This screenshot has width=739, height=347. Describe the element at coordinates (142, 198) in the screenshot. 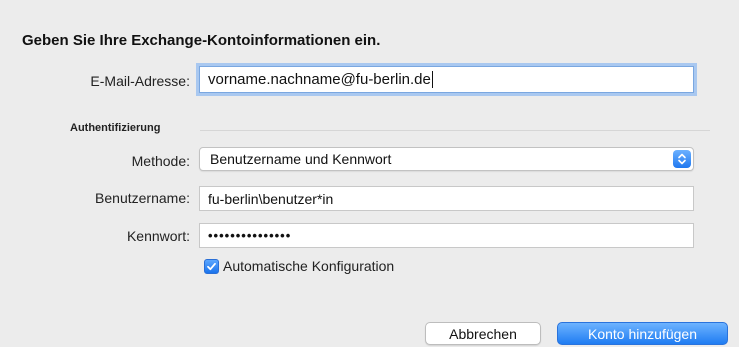

I see `username-label: Benutzername:` at that location.